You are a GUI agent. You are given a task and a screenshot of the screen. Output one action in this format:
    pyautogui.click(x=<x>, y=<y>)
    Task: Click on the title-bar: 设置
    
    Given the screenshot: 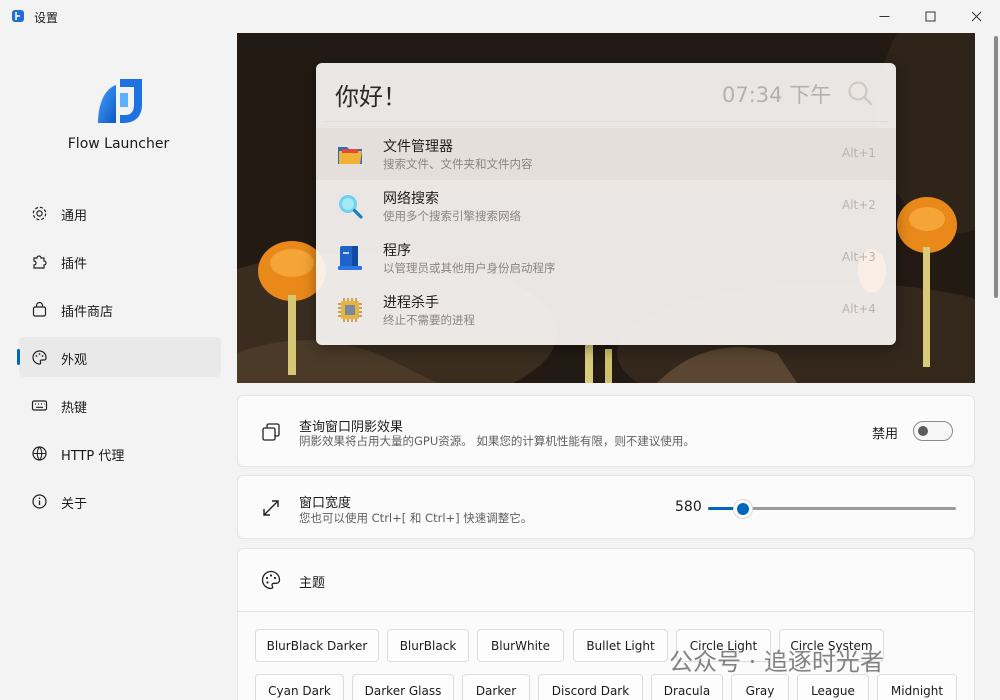 What is the action you would take?
    pyautogui.click(x=500, y=16)
    